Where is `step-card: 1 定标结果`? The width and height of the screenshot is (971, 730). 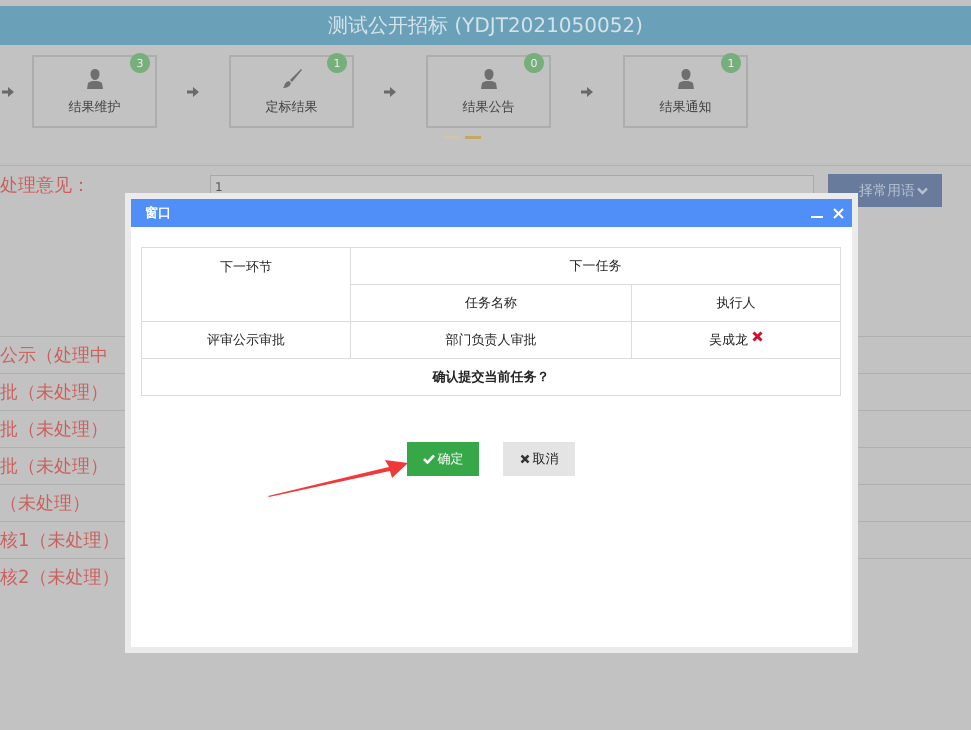
step-card: 1 定标结果 is located at coordinates (291, 91).